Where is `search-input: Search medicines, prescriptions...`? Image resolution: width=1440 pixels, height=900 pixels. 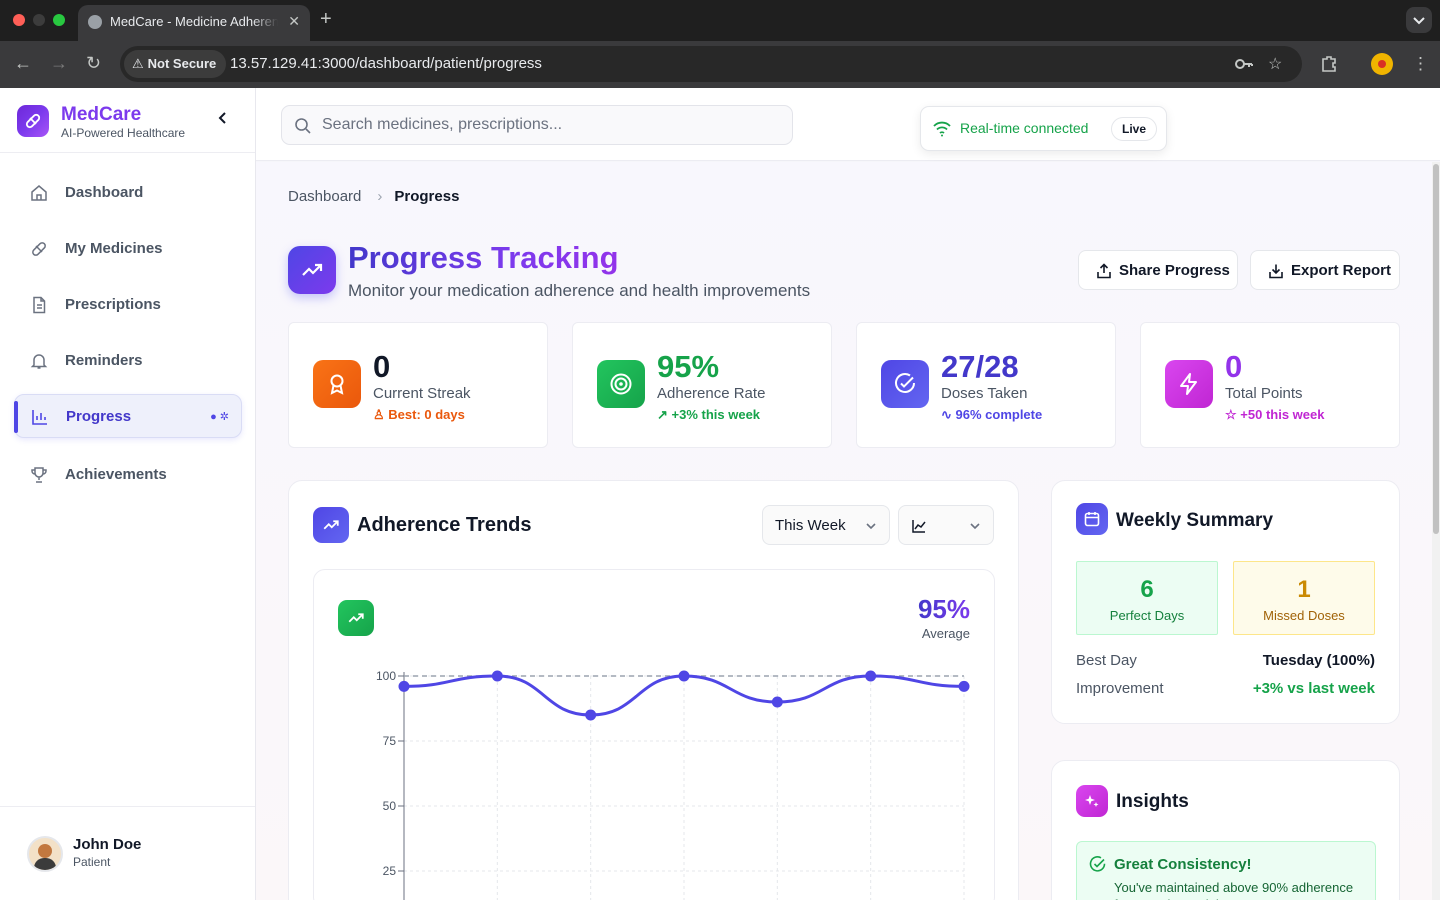
search-input: Search medicines, prescriptions... is located at coordinates (537, 125).